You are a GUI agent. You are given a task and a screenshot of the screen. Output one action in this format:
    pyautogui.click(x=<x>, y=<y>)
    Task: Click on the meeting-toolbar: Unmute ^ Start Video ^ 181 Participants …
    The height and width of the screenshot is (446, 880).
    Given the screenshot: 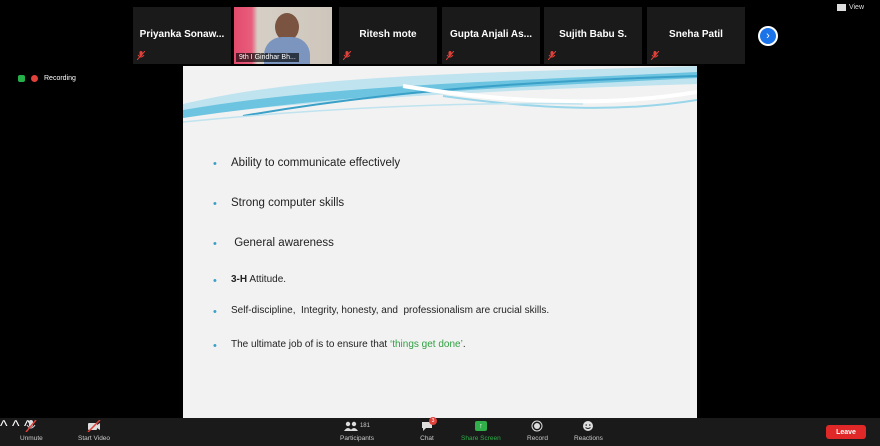 What is the action you would take?
    pyautogui.click(x=440, y=431)
    